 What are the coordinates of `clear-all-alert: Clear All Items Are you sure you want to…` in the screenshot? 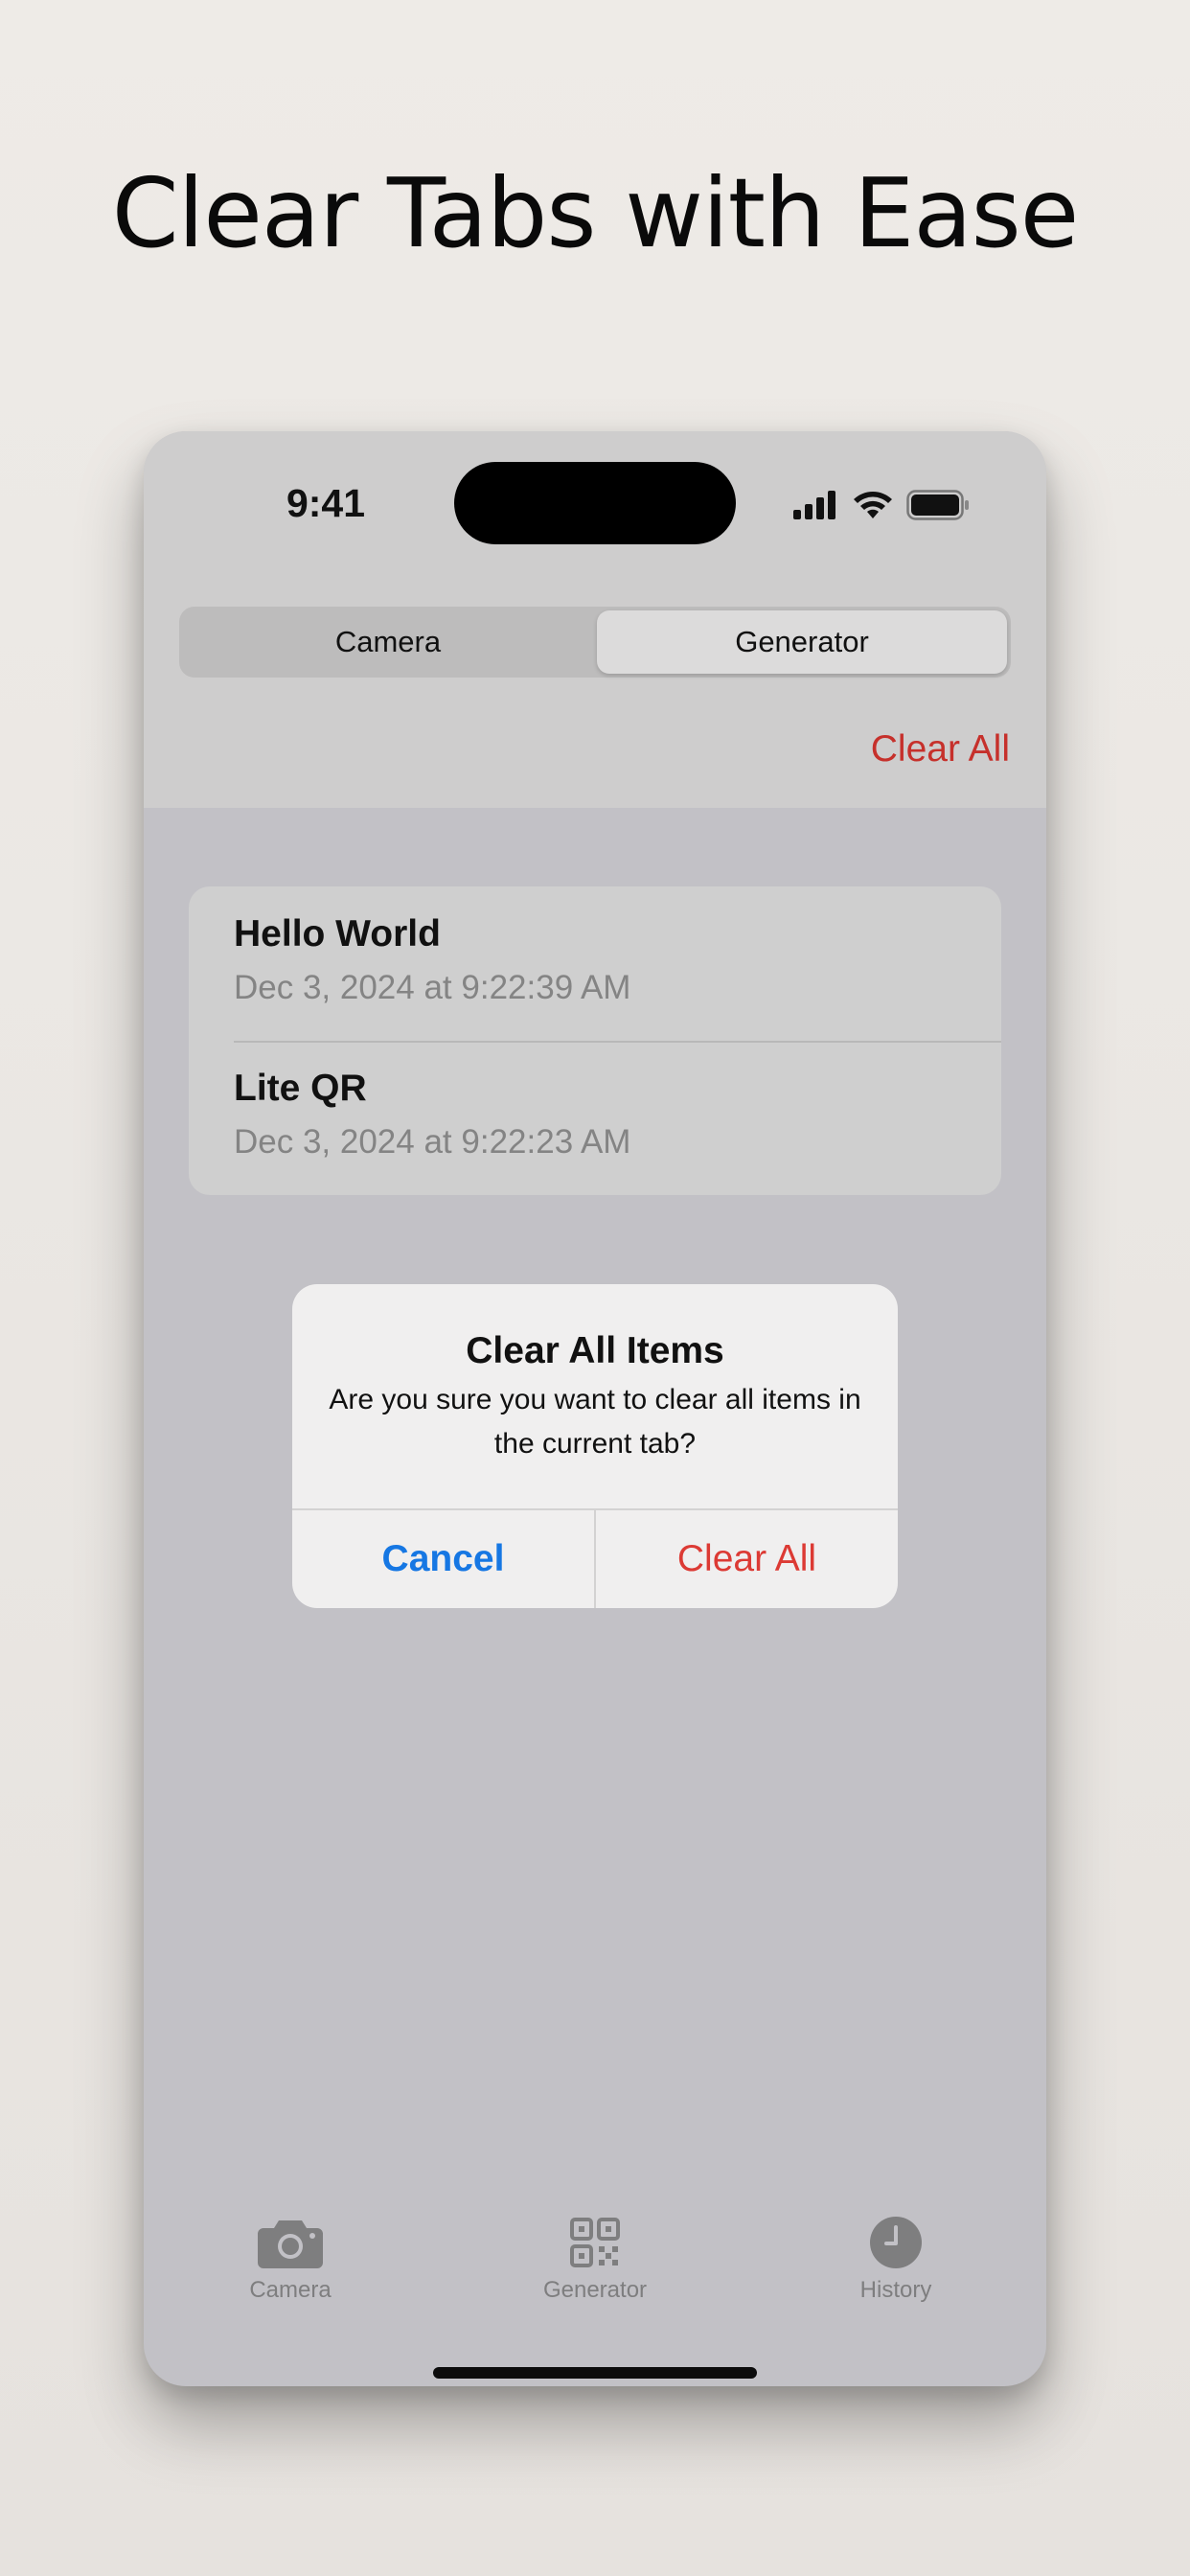 It's located at (595, 1446).